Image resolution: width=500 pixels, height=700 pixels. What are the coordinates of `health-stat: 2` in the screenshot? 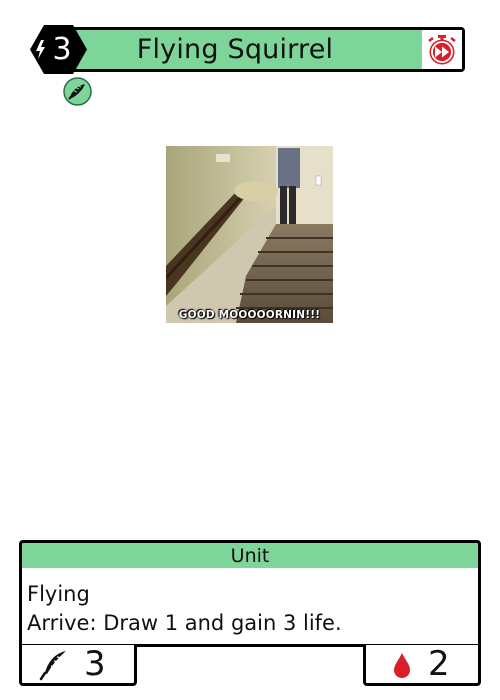 It's located at (422, 665).